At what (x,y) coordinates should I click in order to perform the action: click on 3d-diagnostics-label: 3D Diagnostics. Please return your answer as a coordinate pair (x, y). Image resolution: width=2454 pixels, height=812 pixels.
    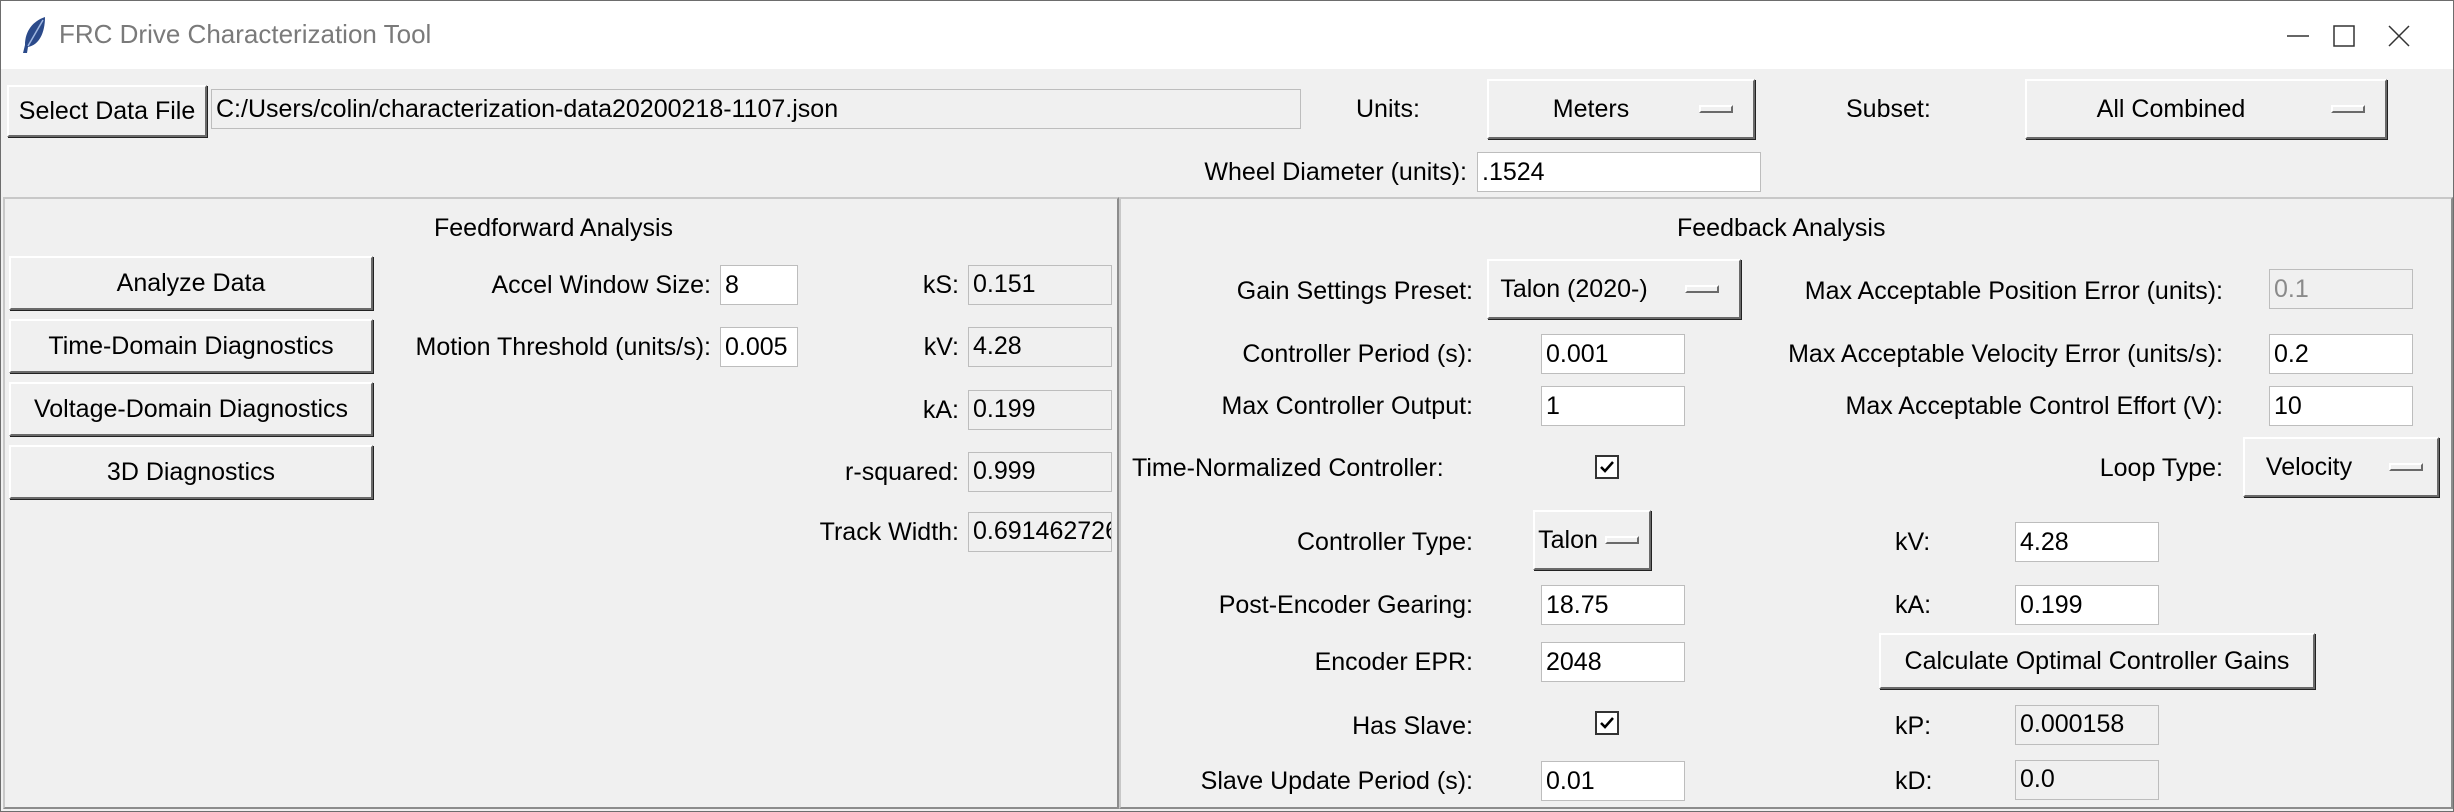
    Looking at the image, I should click on (191, 472).